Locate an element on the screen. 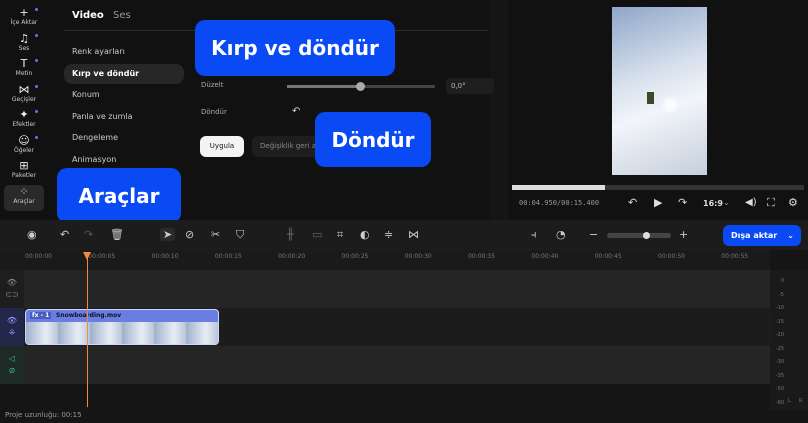 The image size is (808, 423). meter-label: -10 is located at coordinates (779, 308).